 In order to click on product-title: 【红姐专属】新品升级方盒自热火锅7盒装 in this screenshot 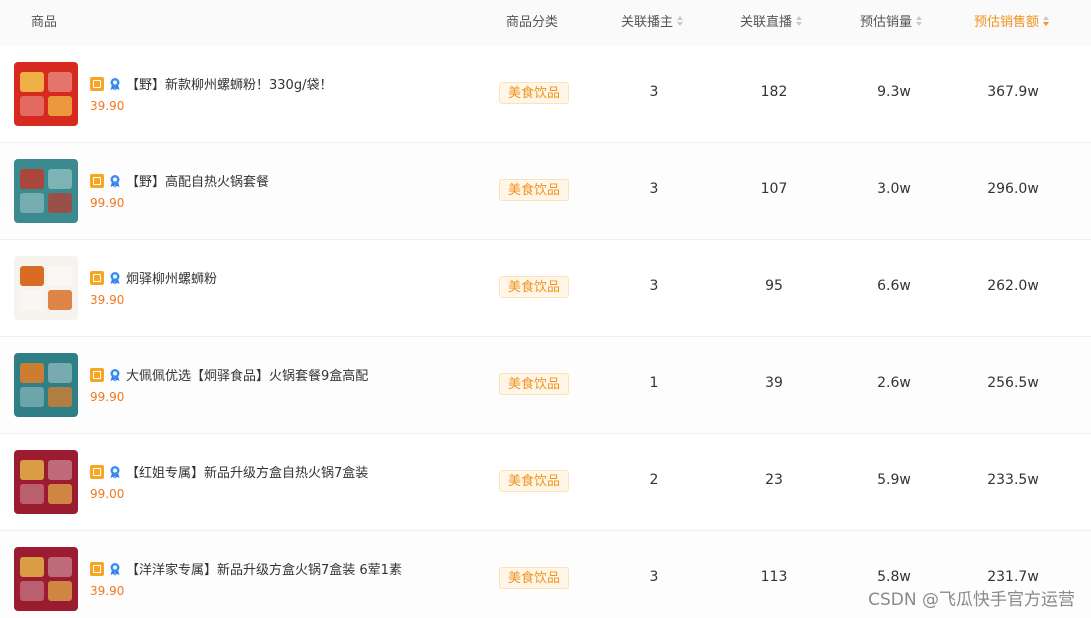, I will do `click(247, 471)`.